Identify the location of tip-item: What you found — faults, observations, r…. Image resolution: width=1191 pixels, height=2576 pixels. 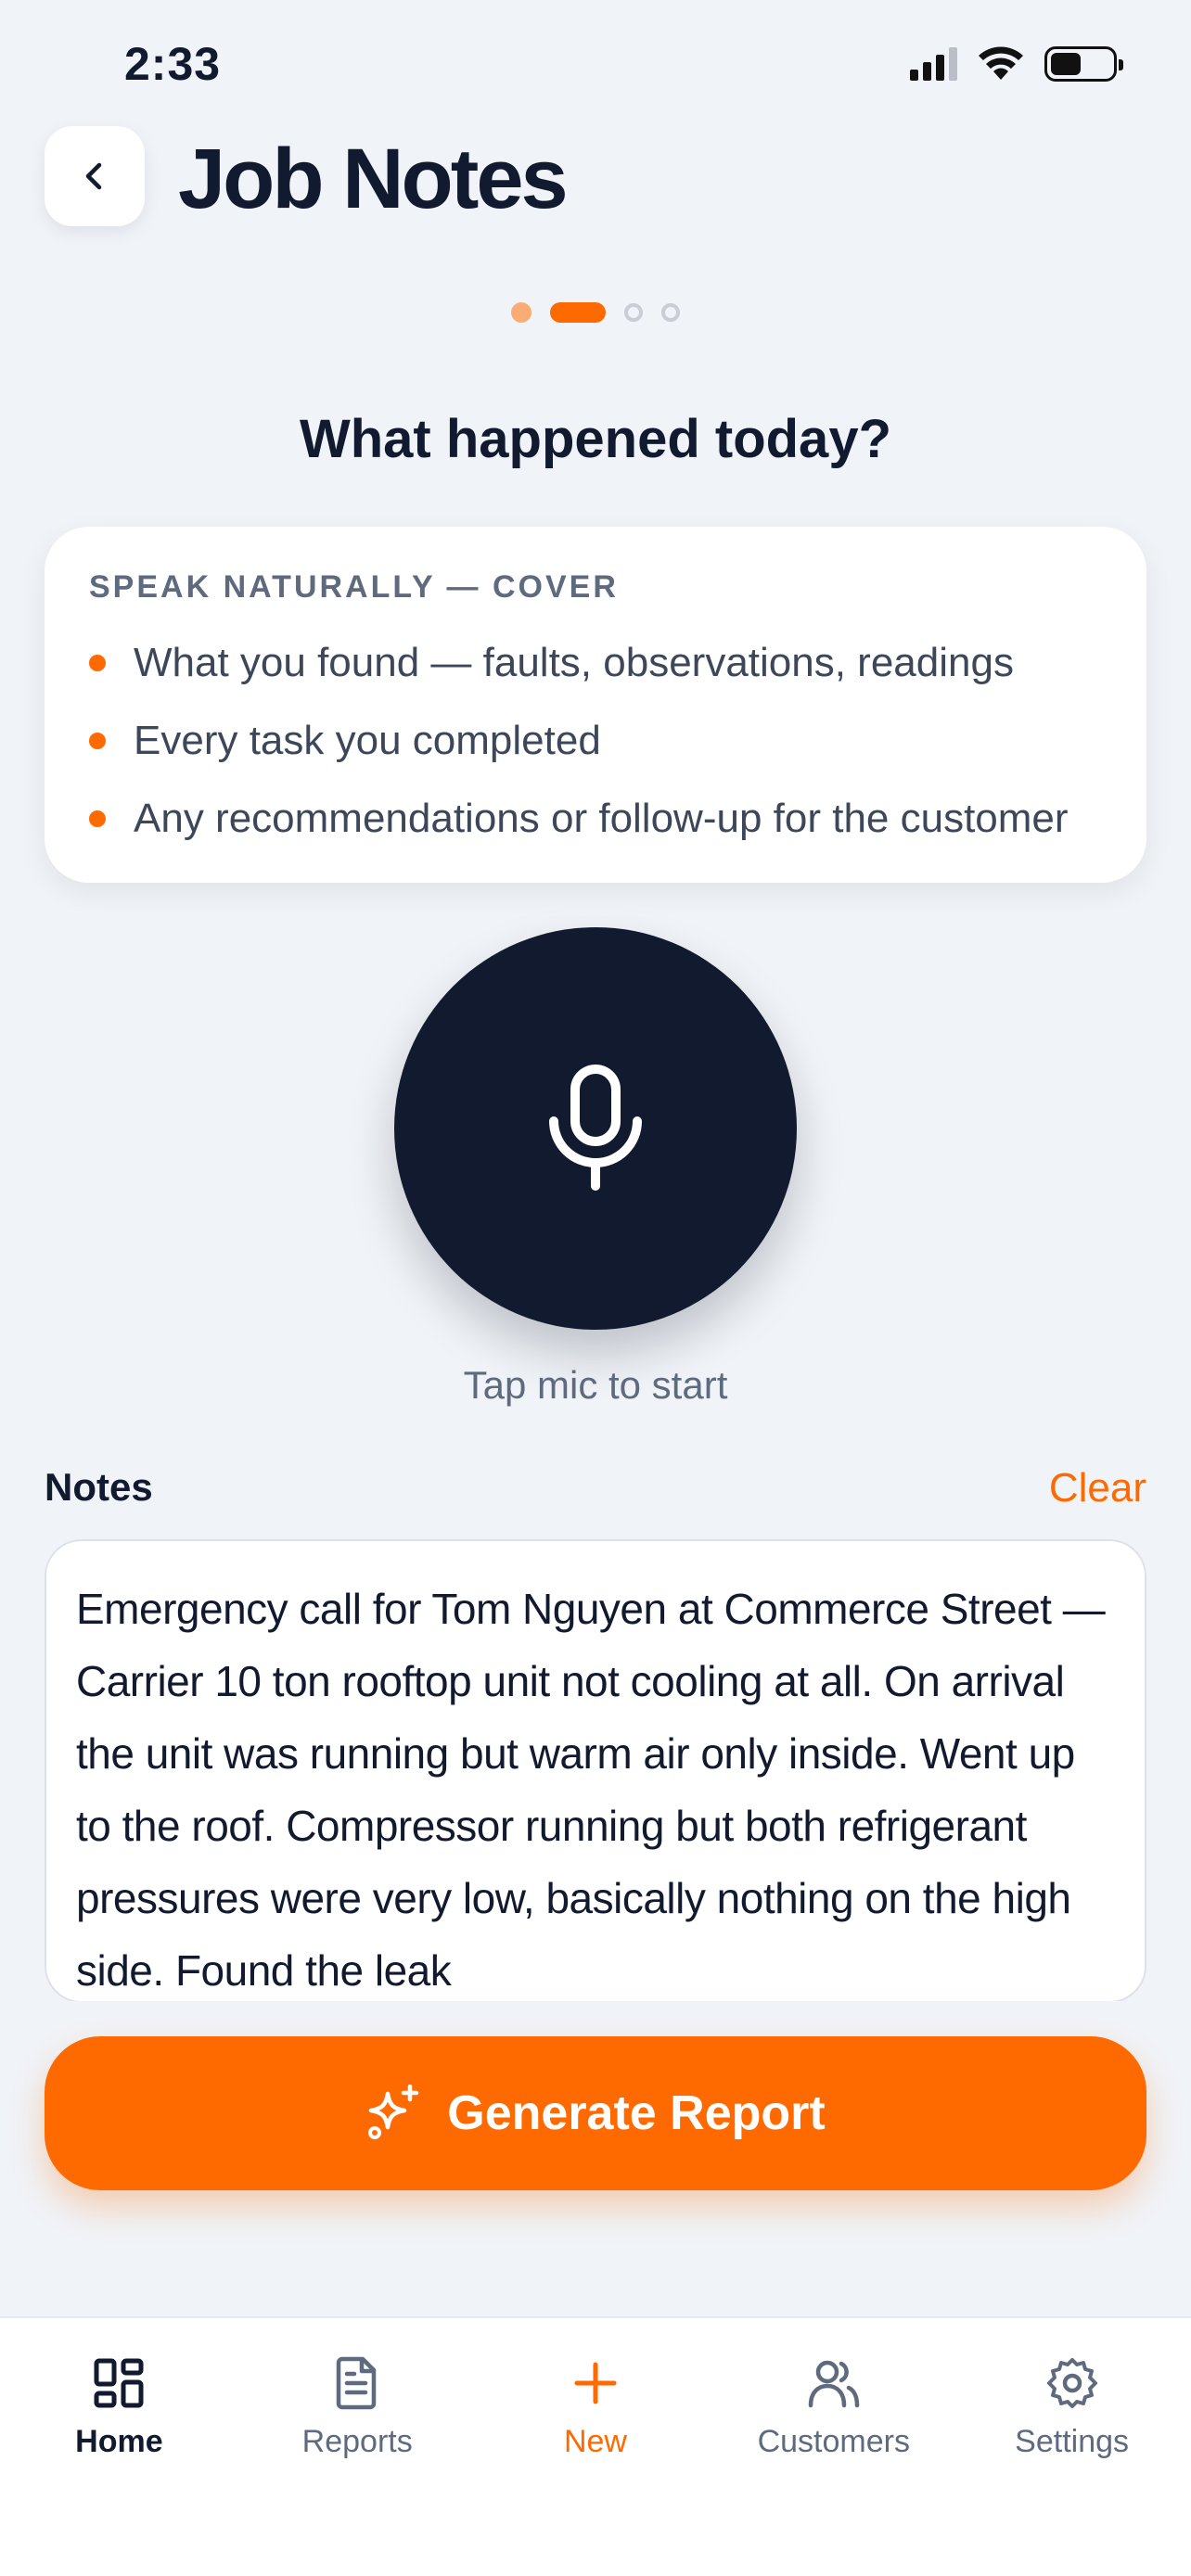
(595, 663).